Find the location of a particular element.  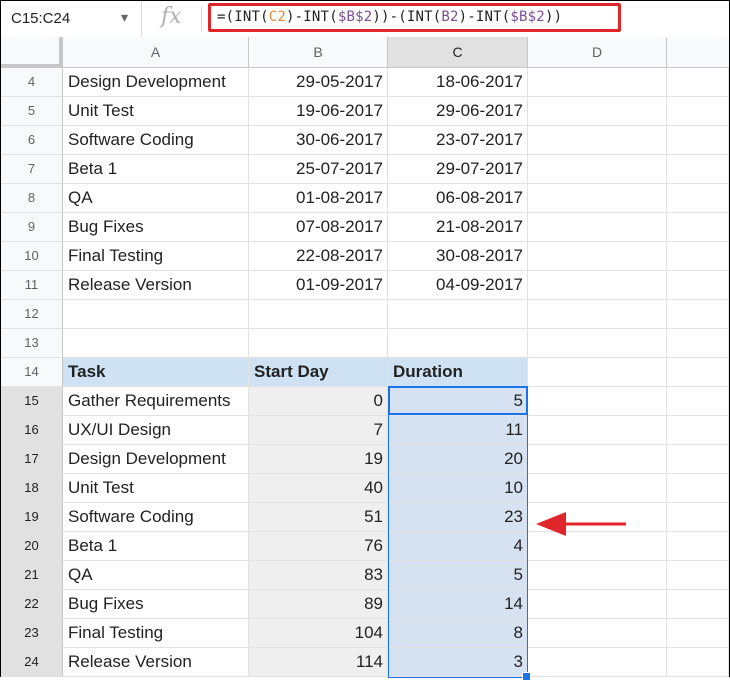

name-box: C15:C24 ▾ is located at coordinates (71, 19).